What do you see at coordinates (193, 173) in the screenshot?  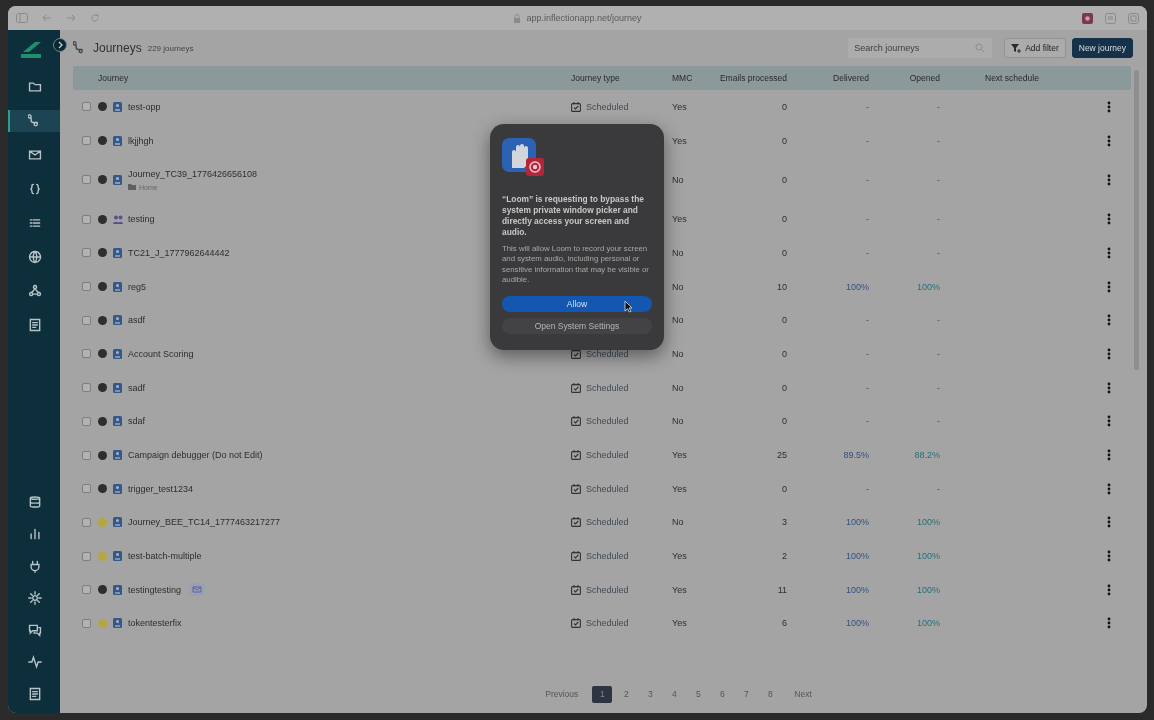 I see `journey-name: Journey_TC39_1776426656108` at bounding box center [193, 173].